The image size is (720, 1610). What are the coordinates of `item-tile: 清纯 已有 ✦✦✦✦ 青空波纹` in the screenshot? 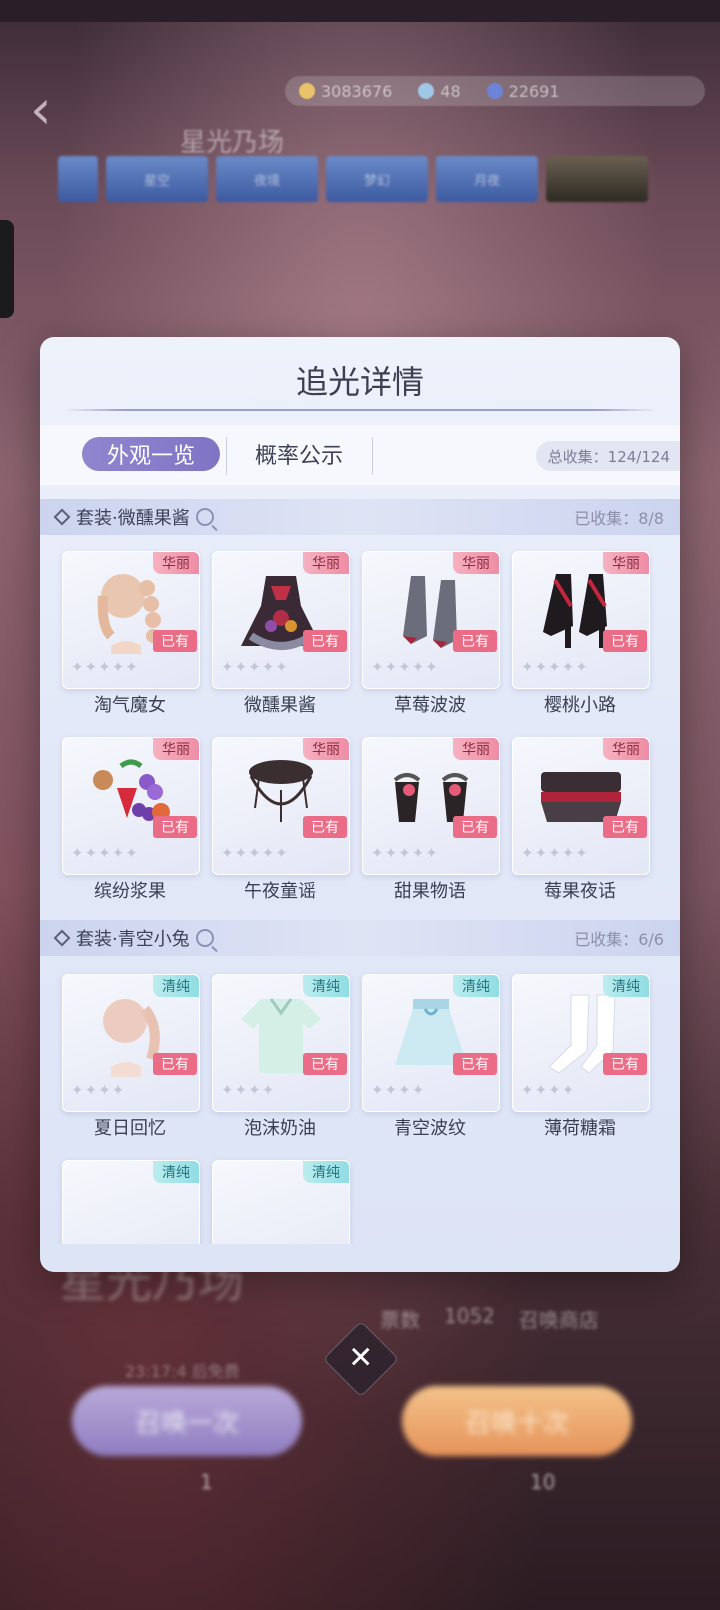 It's located at (431, 1059).